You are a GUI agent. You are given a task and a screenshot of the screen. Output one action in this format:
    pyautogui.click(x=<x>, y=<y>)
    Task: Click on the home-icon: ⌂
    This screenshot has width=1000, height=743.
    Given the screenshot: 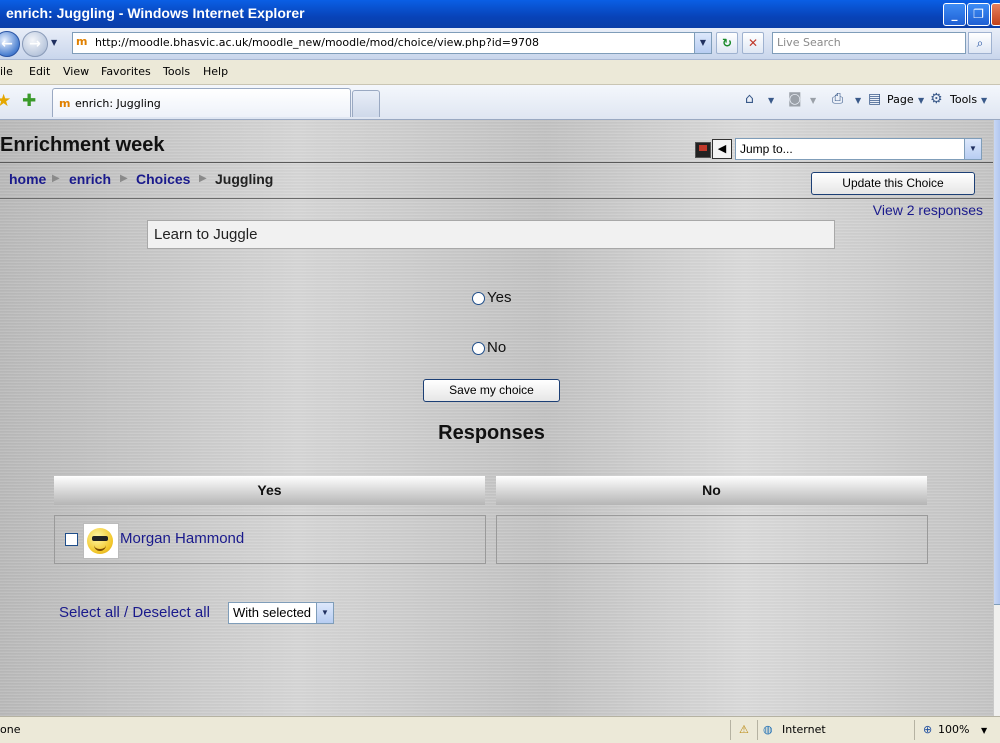 What is the action you would take?
    pyautogui.click(x=749, y=99)
    